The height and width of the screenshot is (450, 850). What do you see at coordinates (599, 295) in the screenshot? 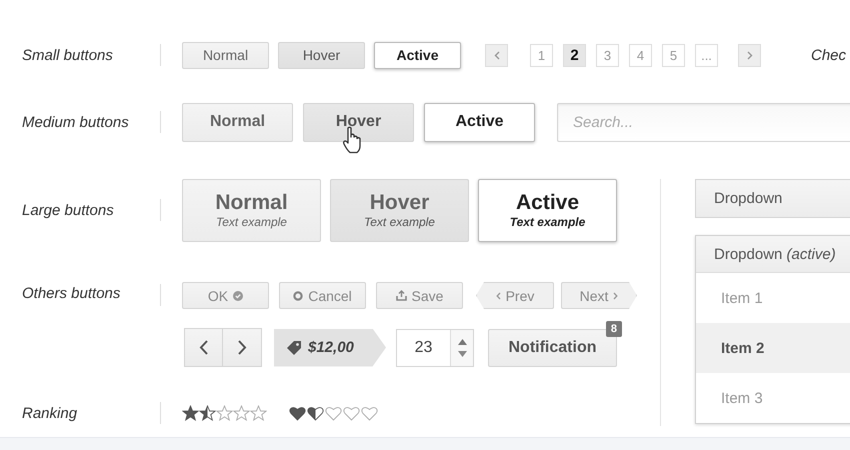
I see `next-button: Next` at bounding box center [599, 295].